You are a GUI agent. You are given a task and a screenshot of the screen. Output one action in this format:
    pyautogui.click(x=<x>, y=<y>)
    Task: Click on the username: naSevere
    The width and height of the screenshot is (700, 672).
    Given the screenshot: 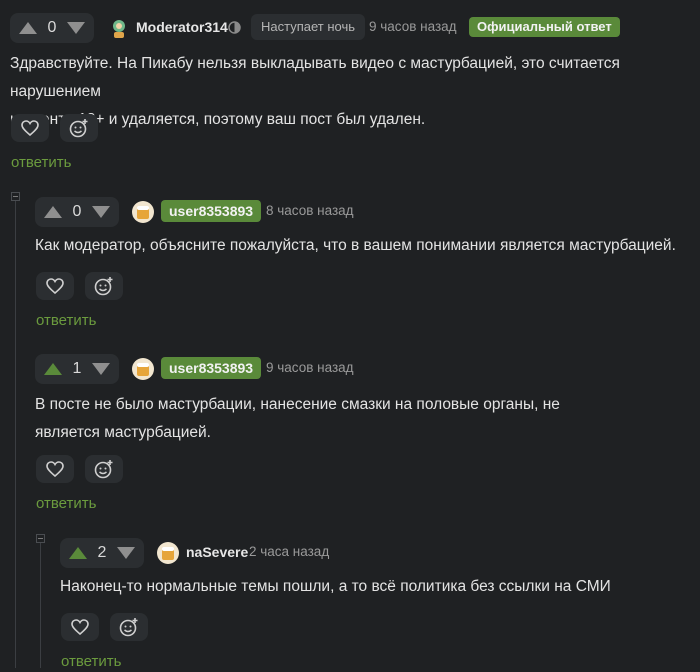 What is the action you would take?
    pyautogui.click(x=217, y=552)
    